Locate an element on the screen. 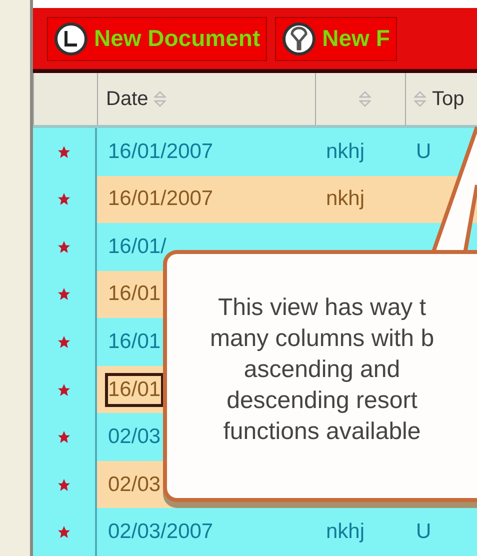 This screenshot has height=556, width=477. callout-text: This view has way t many columns with b ascending and descending resort functions available is located at coordinates (322, 370).